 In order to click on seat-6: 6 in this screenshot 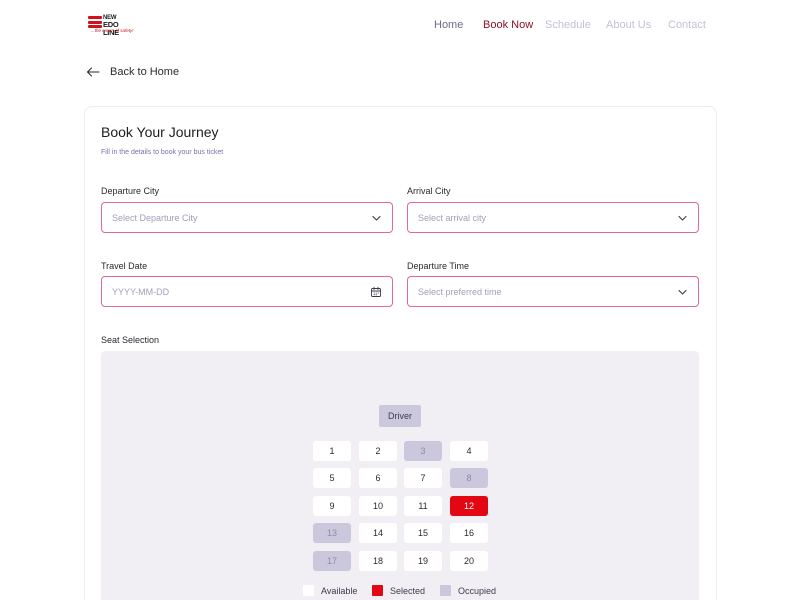, I will do `click(378, 478)`.